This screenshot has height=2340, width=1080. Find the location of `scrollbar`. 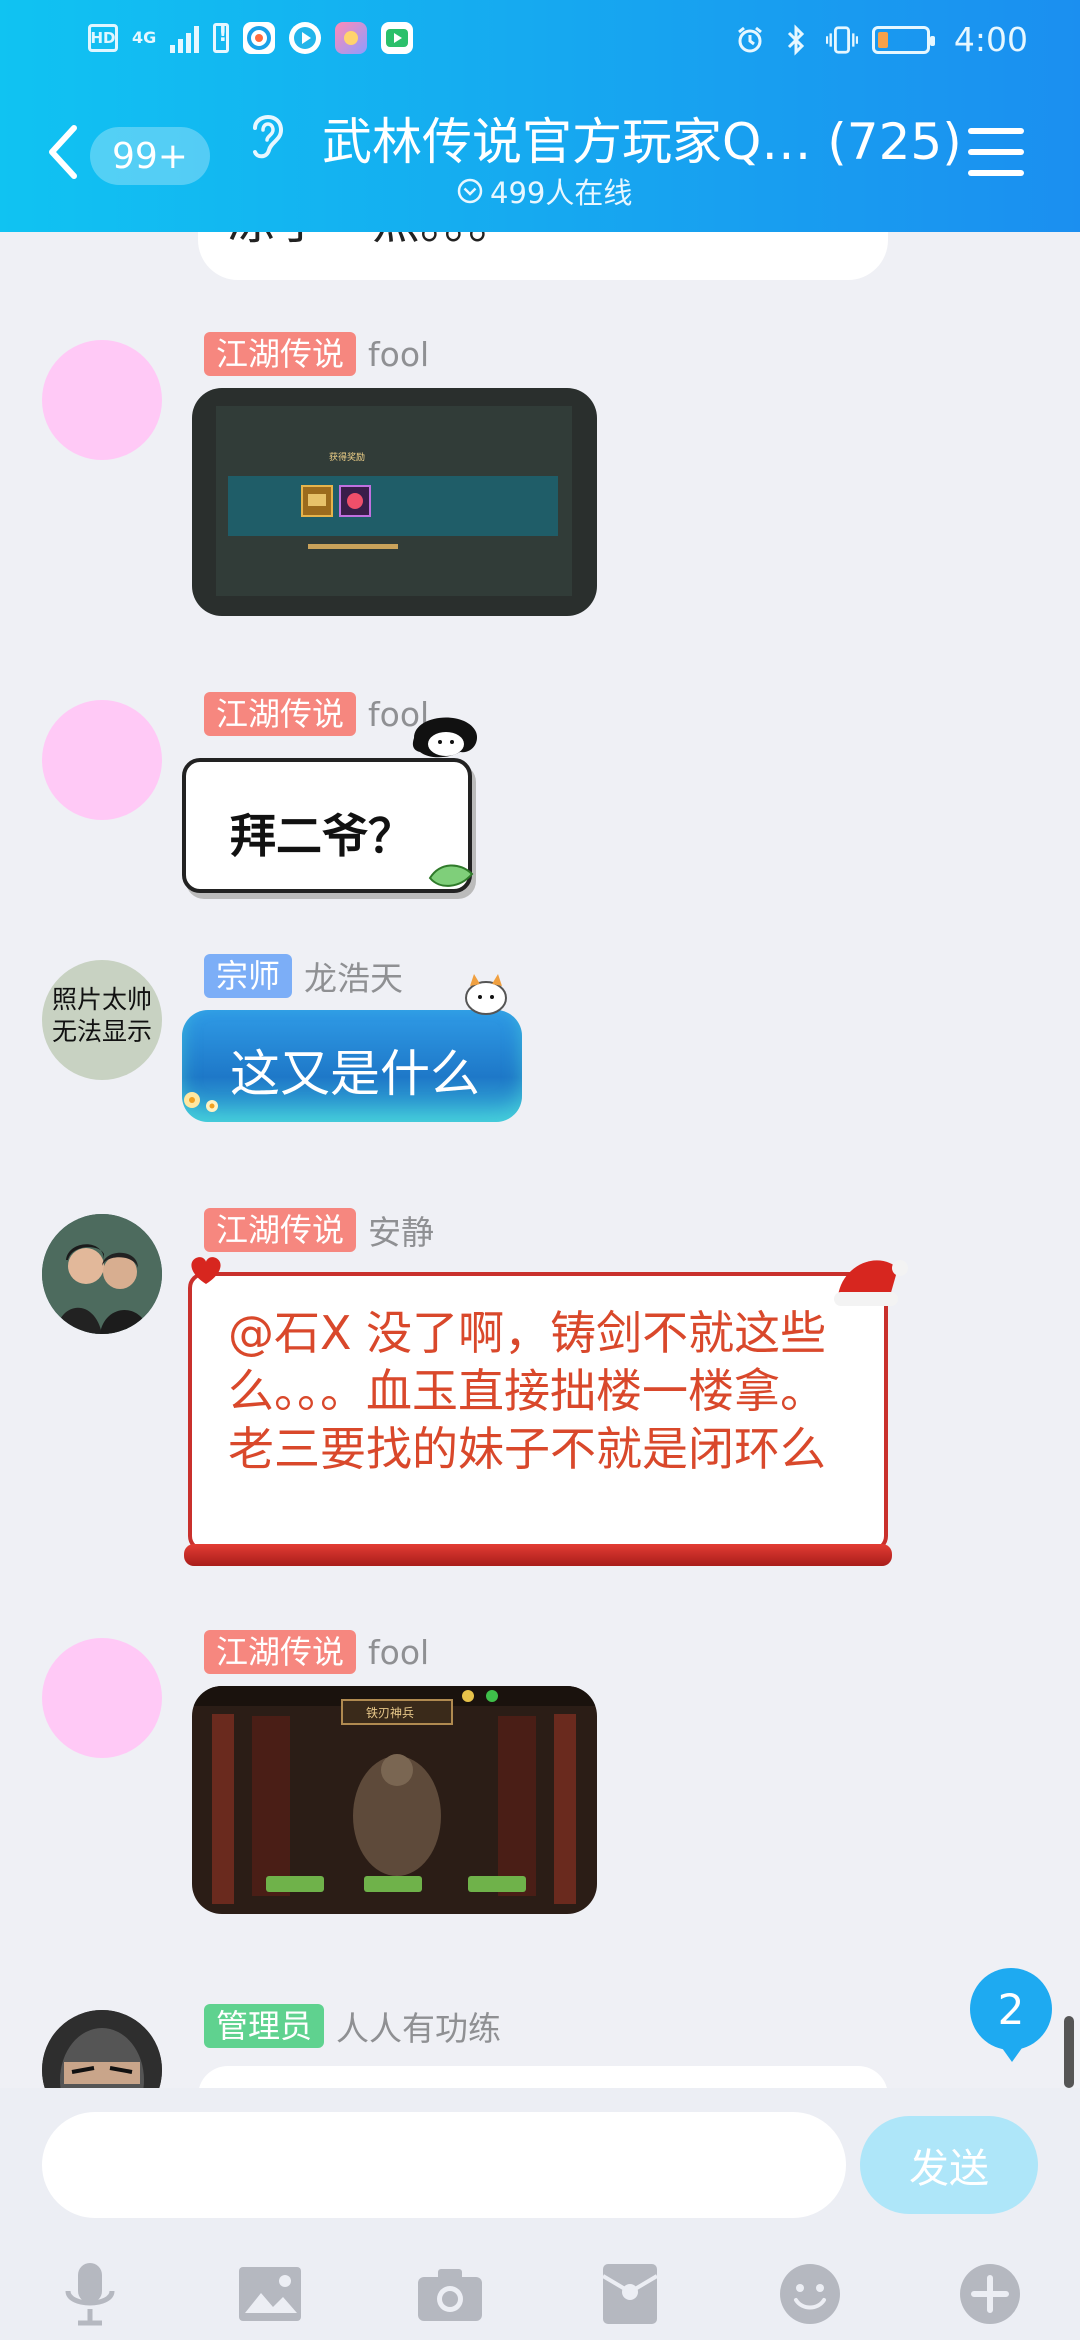

scrollbar is located at coordinates (1069, 2052).